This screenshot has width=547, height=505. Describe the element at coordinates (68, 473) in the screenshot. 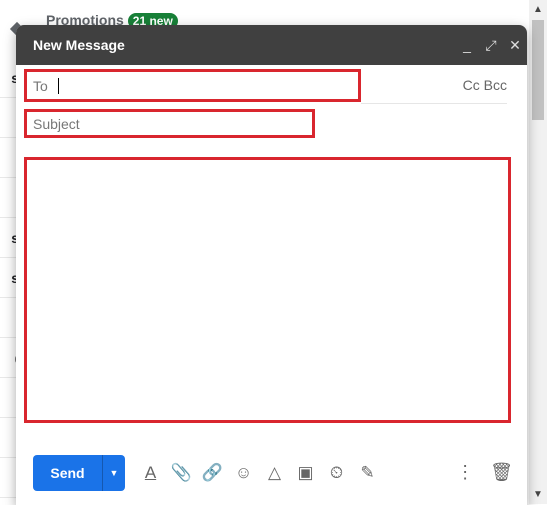

I see `send-button: Send` at that location.